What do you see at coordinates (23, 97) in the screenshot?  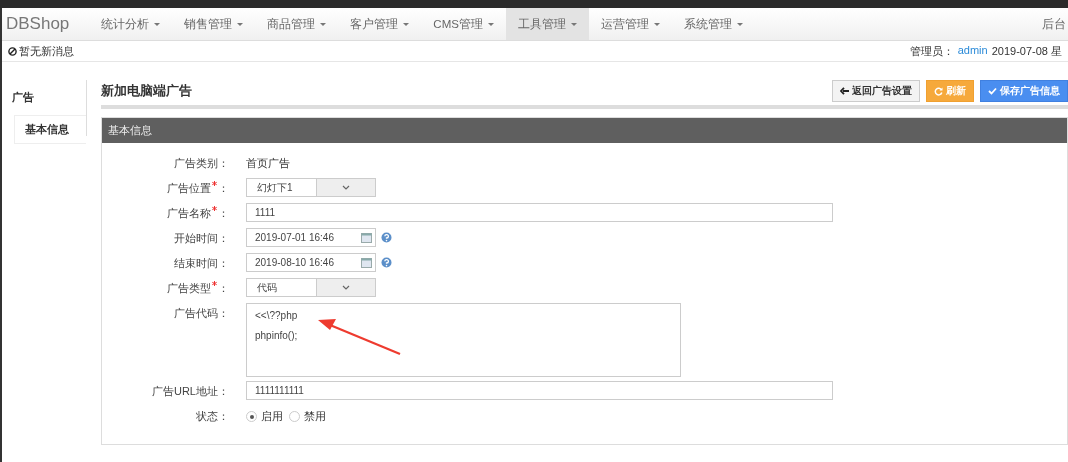 I see `sidebar-title: 广告` at bounding box center [23, 97].